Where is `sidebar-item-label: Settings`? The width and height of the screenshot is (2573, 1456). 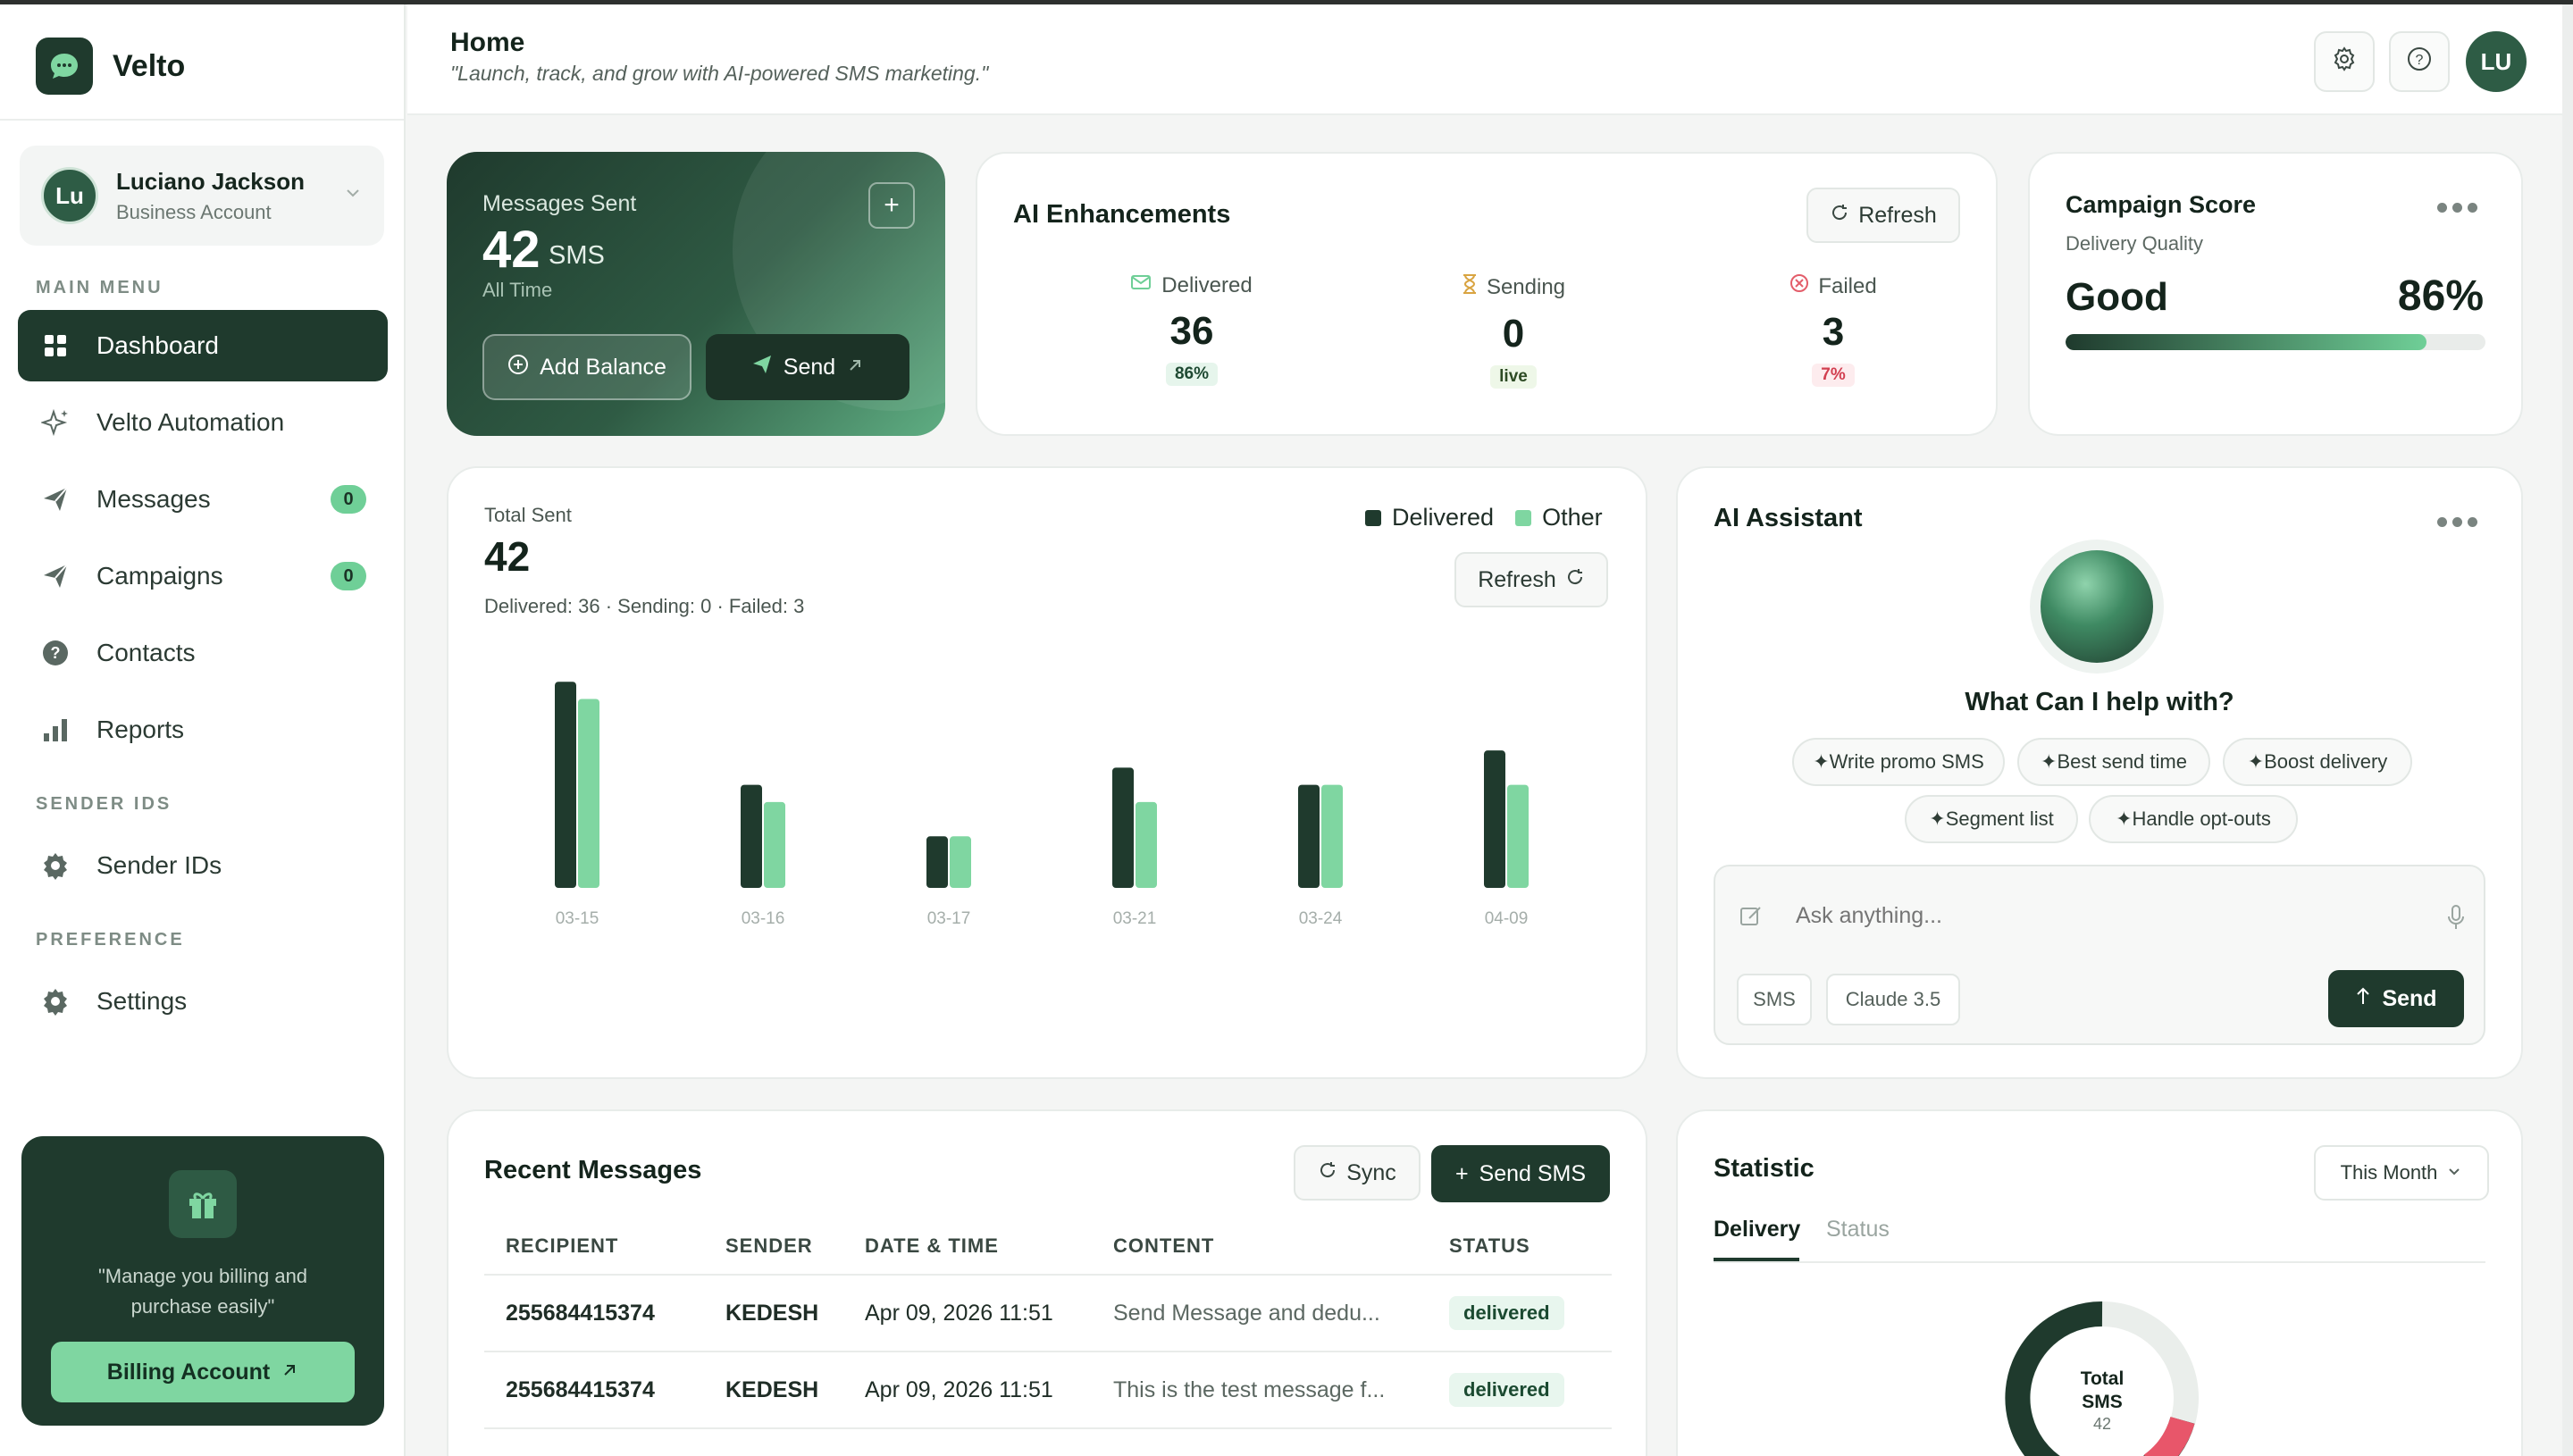 sidebar-item-label: Settings is located at coordinates (142, 1001).